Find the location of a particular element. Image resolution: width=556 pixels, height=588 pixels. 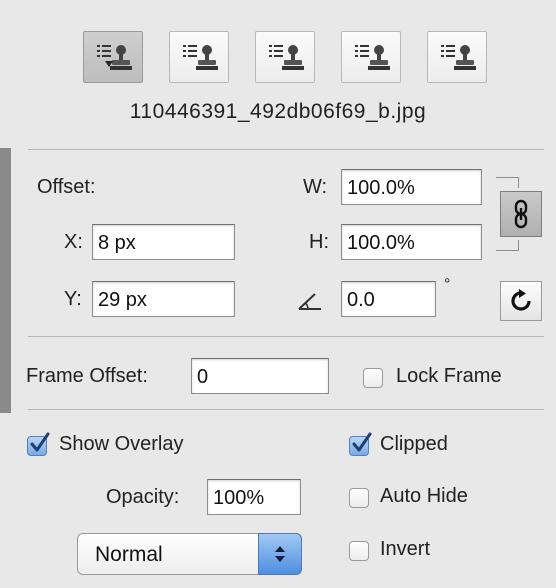

blend-mode-value: Normal is located at coordinates (129, 554).